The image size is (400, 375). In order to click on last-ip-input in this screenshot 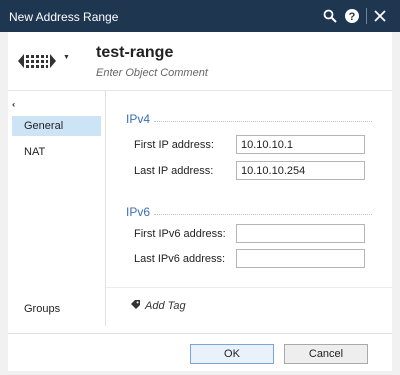, I will do `click(300, 170)`.